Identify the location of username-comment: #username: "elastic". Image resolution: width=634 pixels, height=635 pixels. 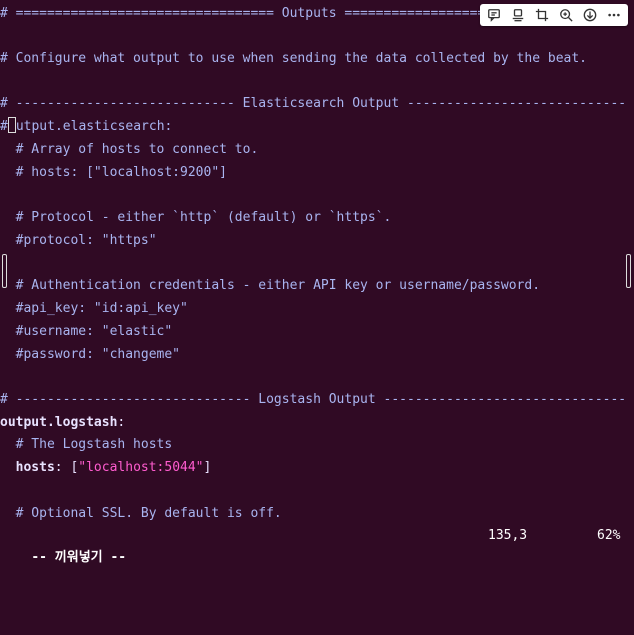
(86, 331).